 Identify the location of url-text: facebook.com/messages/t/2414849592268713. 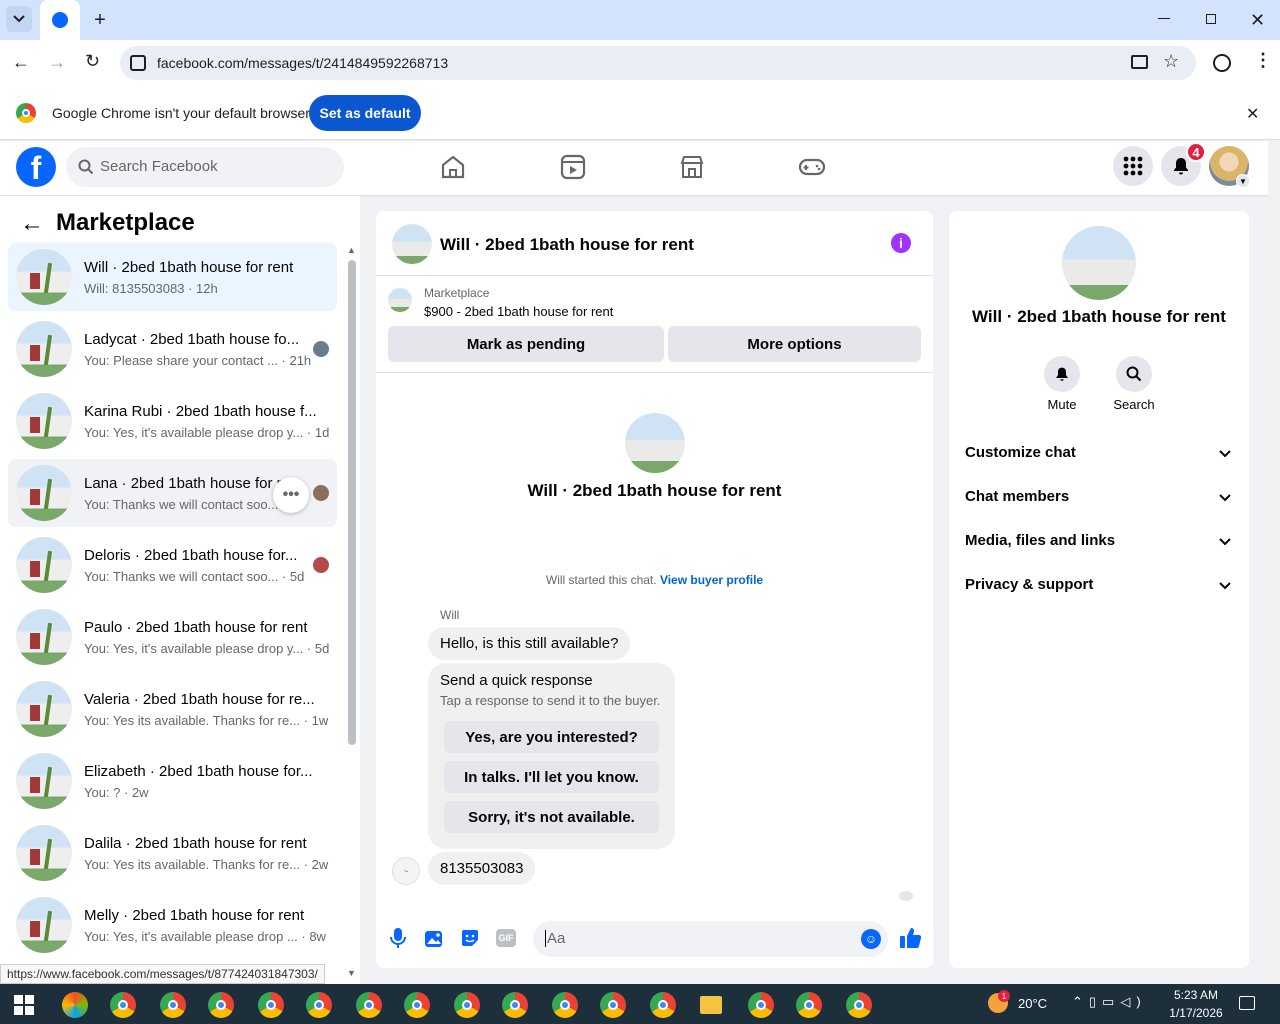
(302, 63).